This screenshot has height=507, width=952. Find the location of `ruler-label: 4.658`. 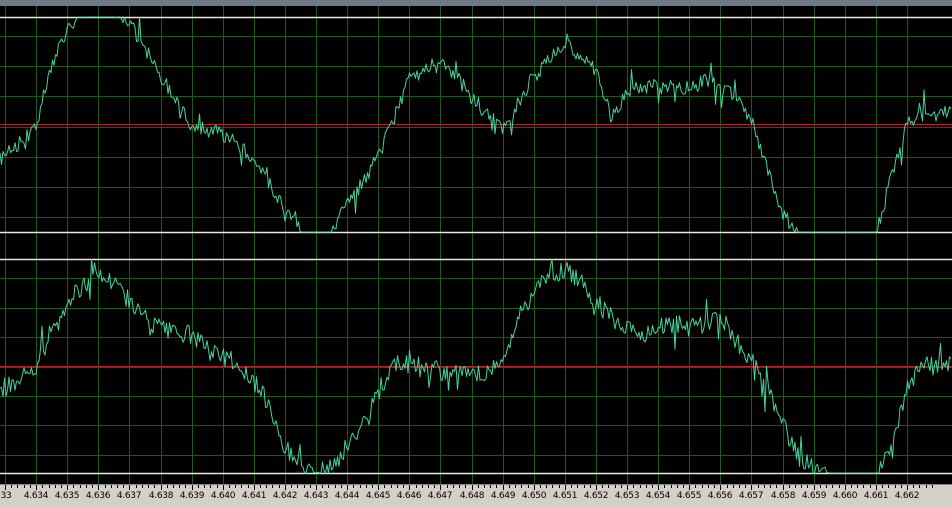

ruler-label: 4.658 is located at coordinates (783, 496).